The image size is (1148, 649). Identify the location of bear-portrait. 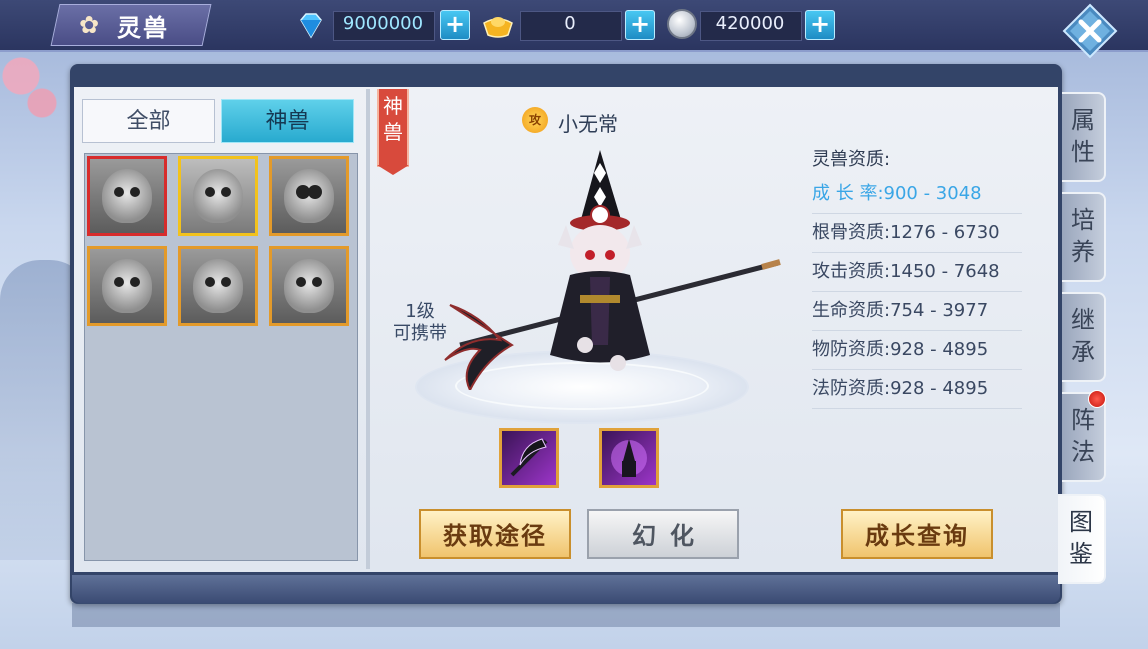
(127, 196).